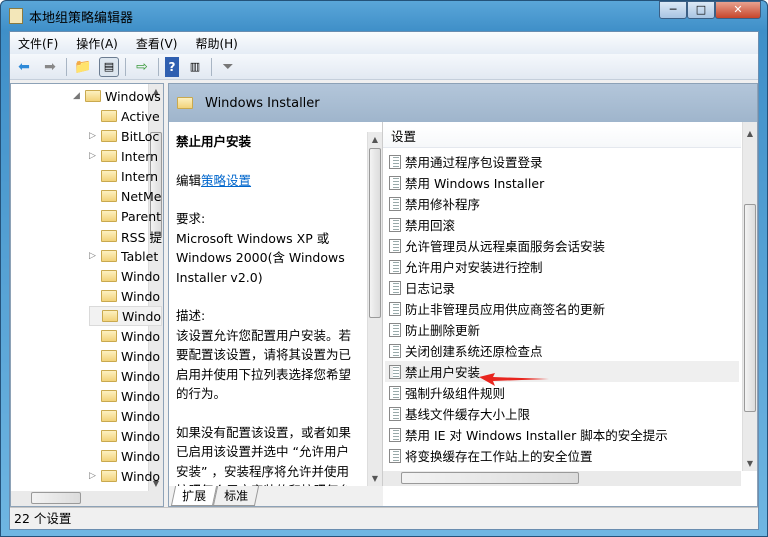  I want to click on back-icon: ⬅, so click(24, 67).